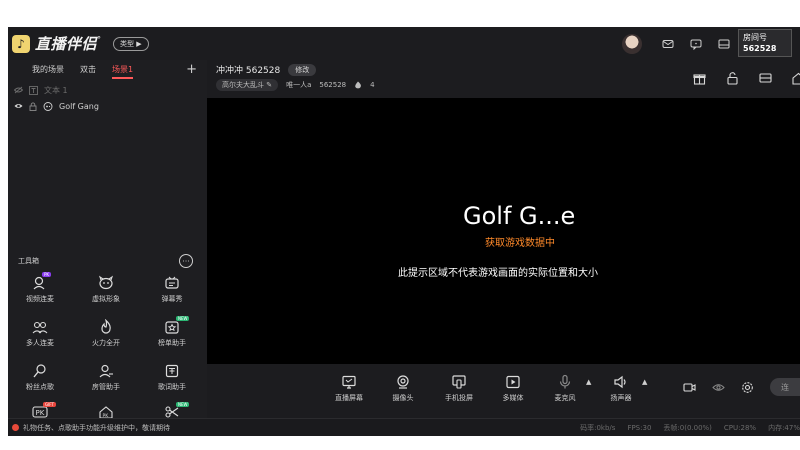  Describe the element at coordinates (40, 383) in the screenshot. I see `tool-fan-song: 粉丝点歌` at that location.